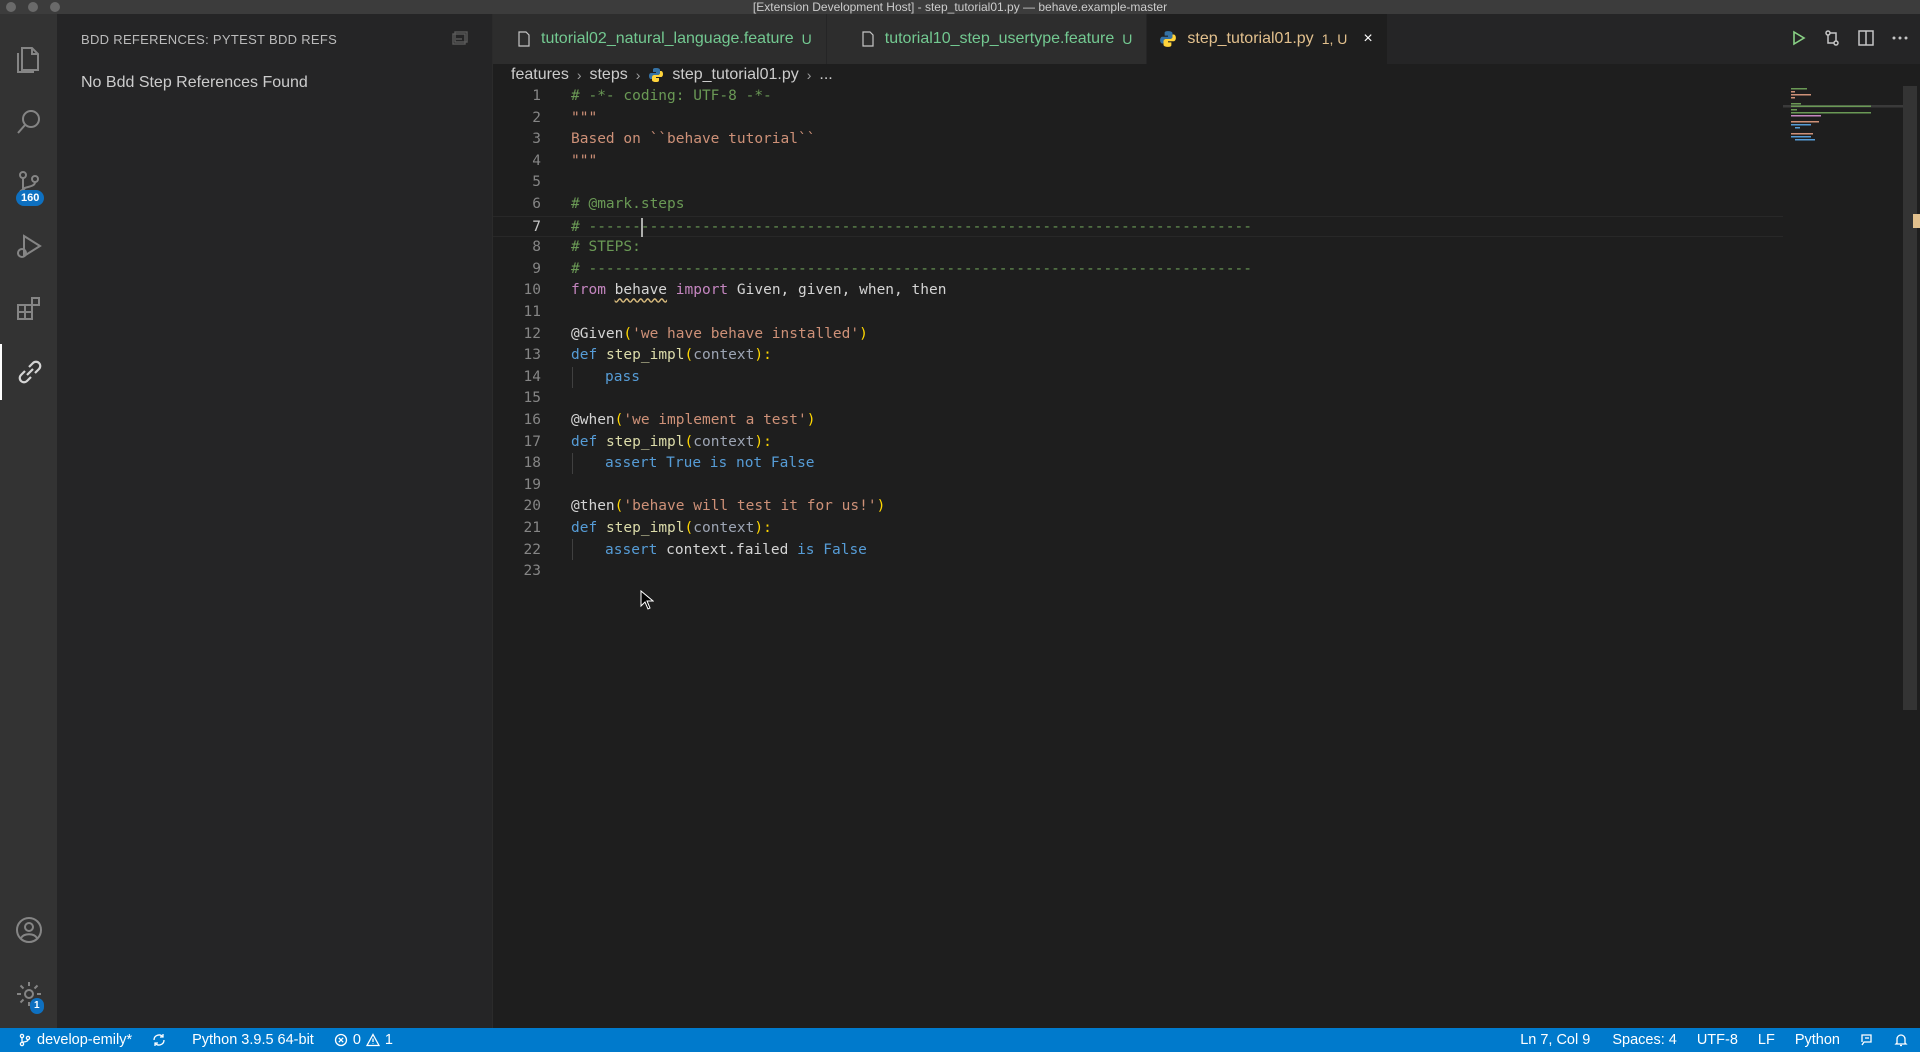 The image size is (1920, 1052). Describe the element at coordinates (1910, 398) in the screenshot. I see `editor-scrollbar` at that location.